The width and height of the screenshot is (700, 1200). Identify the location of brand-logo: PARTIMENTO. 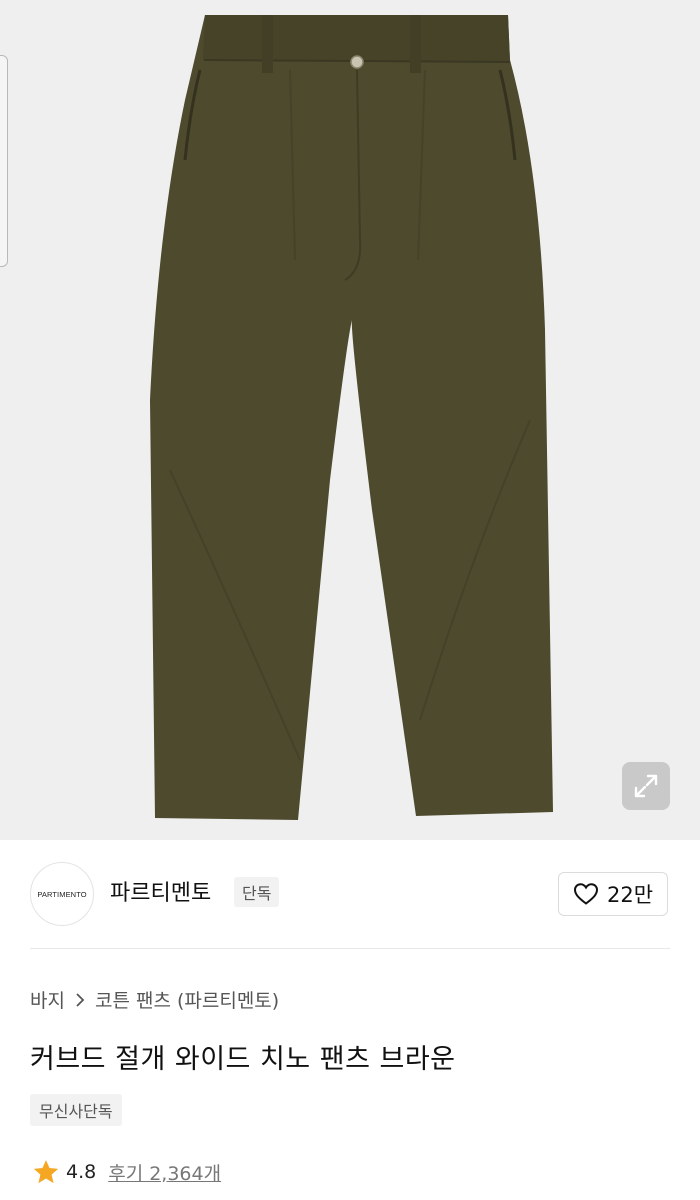
(62, 894).